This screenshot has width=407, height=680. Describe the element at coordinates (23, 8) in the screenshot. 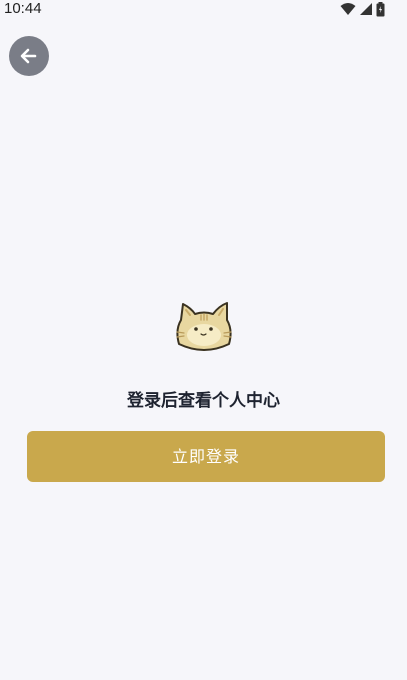

I see `status-time: 10:44` at that location.